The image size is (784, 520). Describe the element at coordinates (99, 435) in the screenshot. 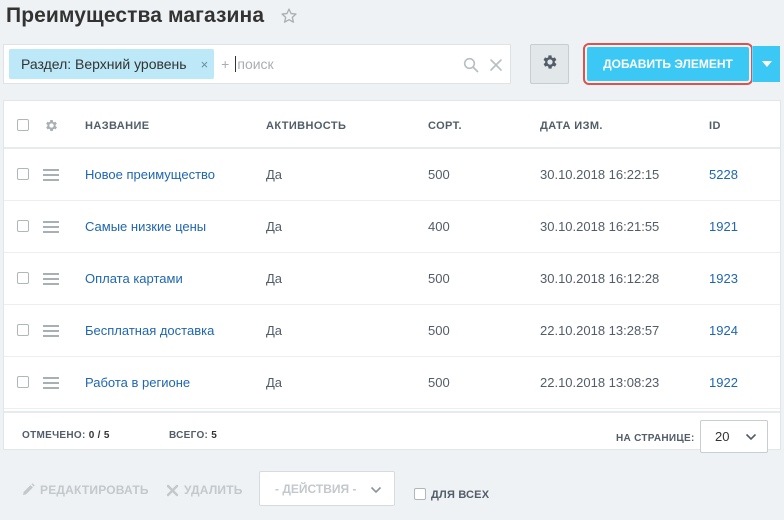

I see `checked-value: 0 / 5` at that location.